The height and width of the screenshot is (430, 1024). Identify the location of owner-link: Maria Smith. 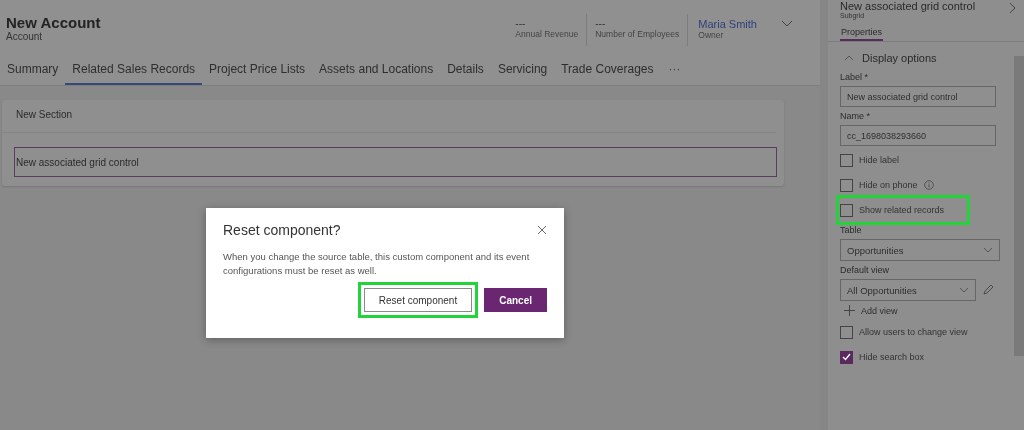
(727, 24).